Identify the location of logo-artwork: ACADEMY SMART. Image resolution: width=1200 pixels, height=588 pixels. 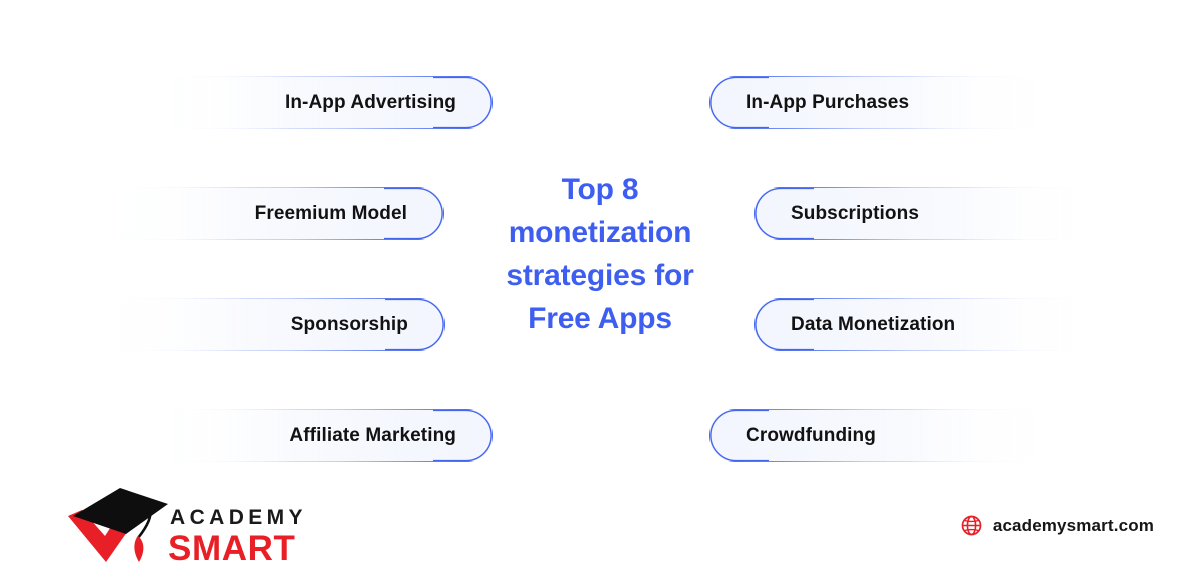
(185, 528).